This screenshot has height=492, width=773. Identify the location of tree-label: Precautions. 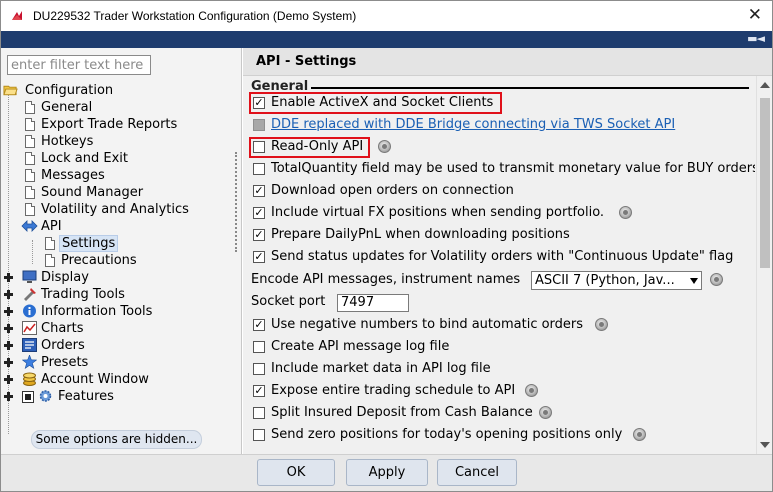
(99, 260).